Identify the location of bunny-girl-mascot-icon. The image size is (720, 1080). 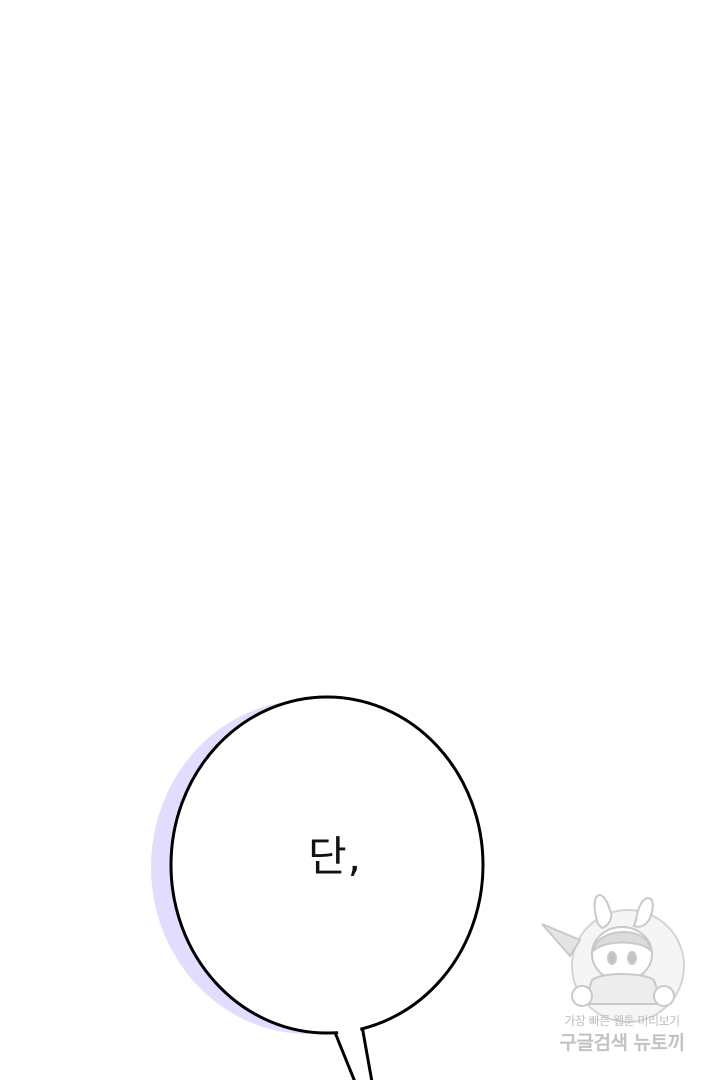
(613, 958).